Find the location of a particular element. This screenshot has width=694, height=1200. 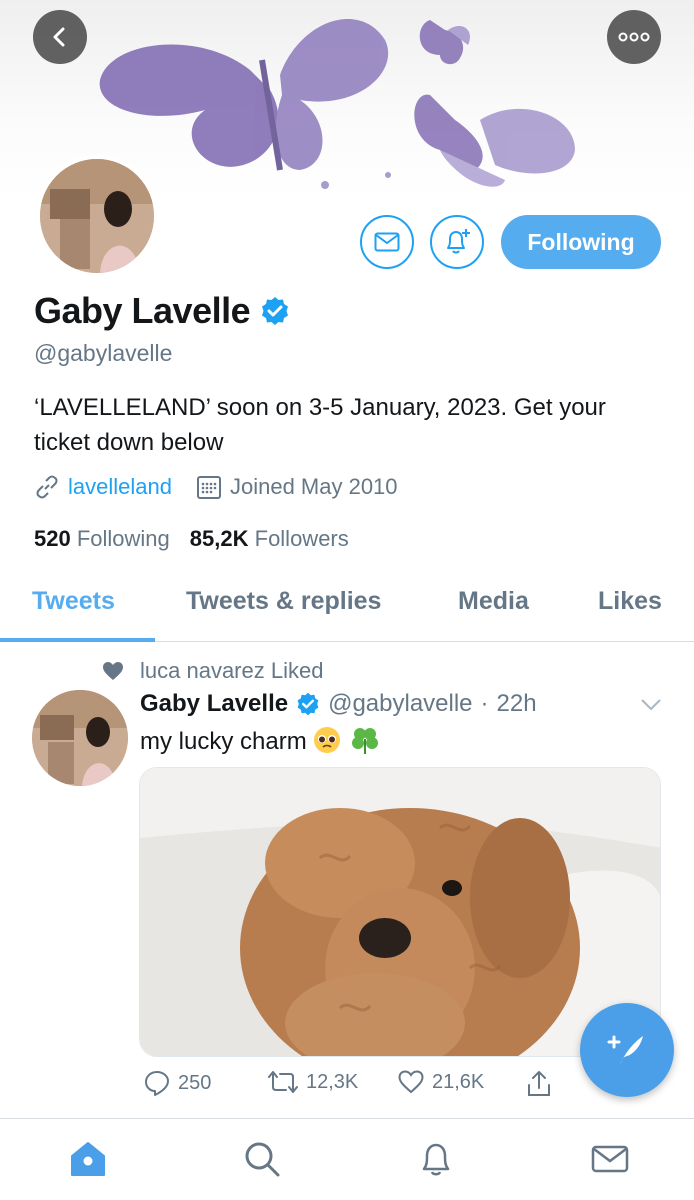

profile-avatar is located at coordinates (97, 216).